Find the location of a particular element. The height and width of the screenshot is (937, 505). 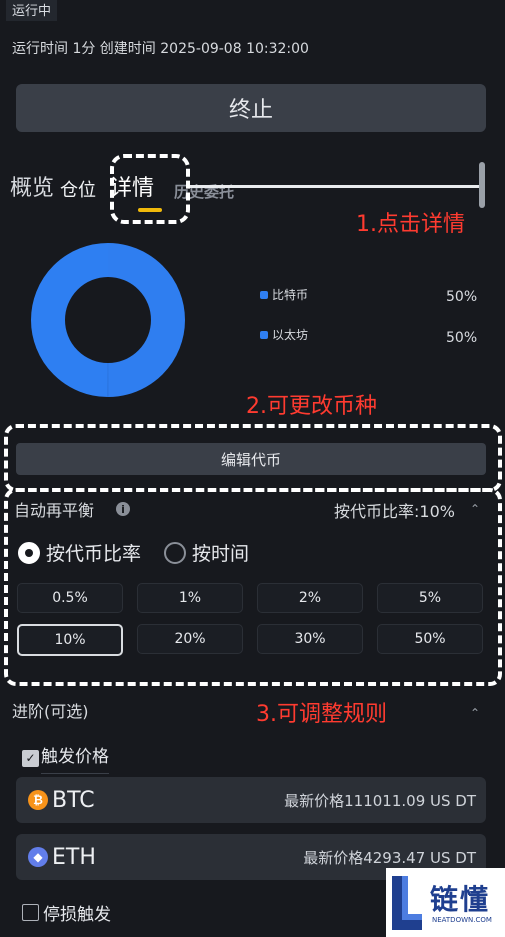

annotation-step3: 3.可调整规则 is located at coordinates (321, 714).